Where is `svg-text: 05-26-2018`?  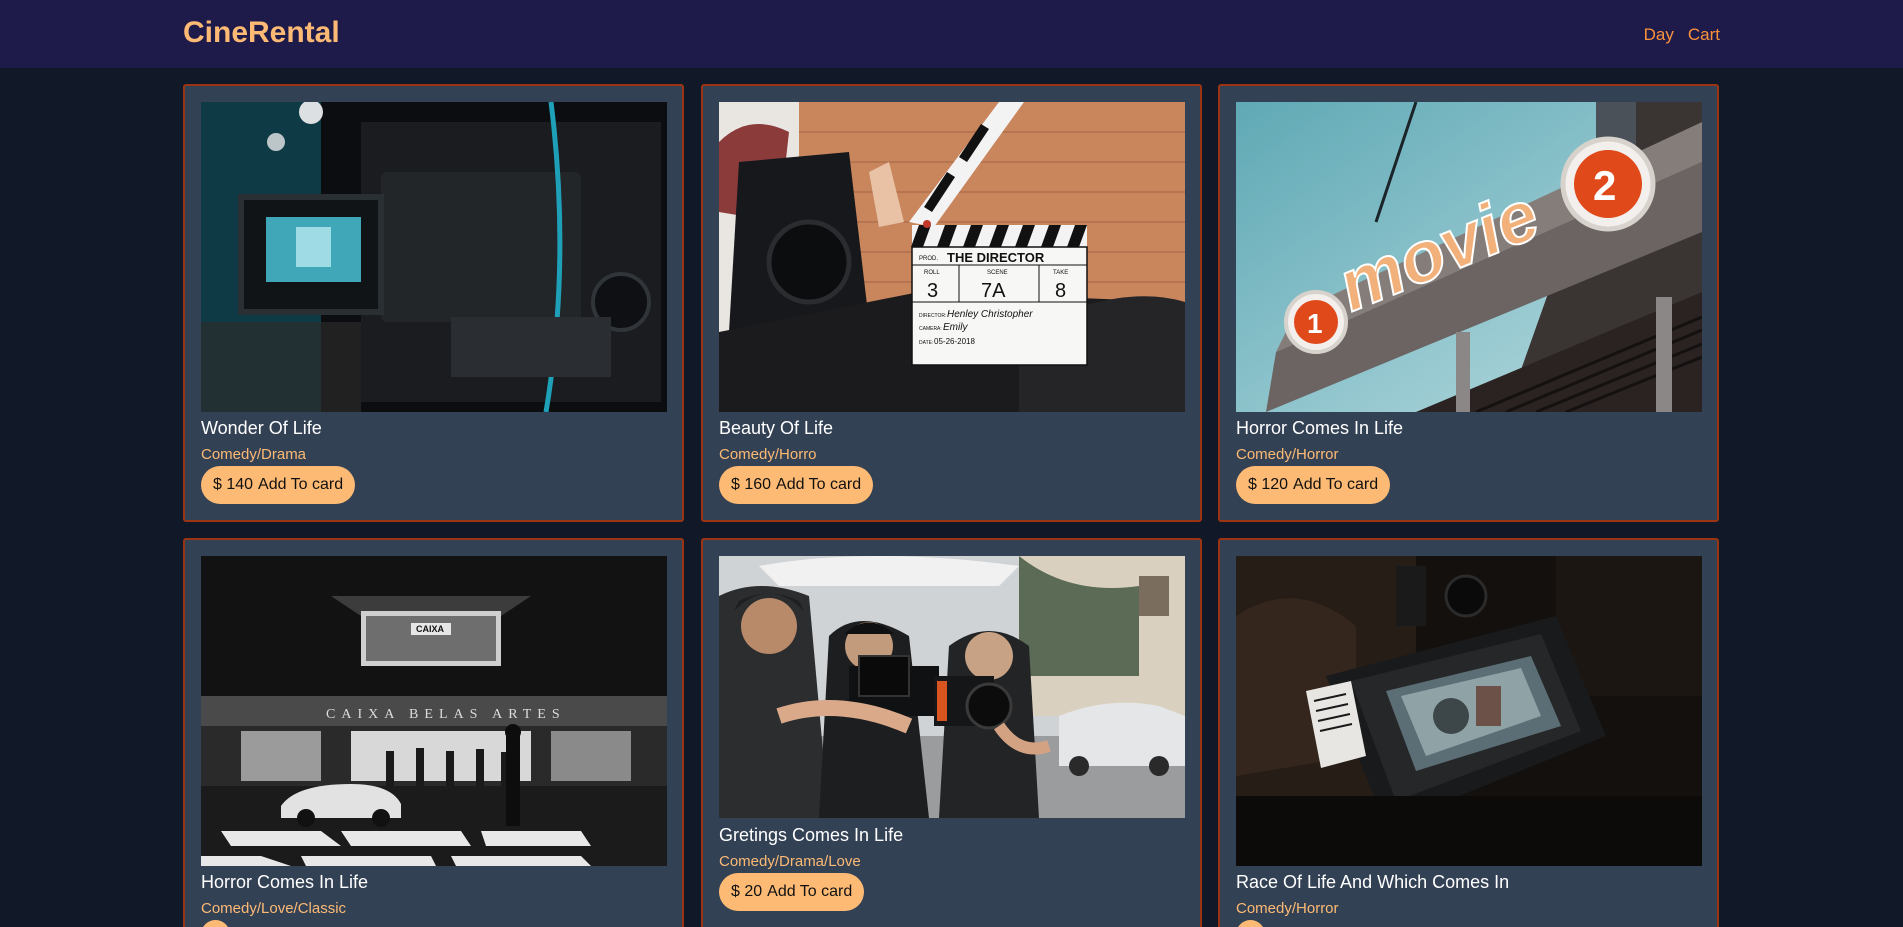 svg-text: 05-26-2018 is located at coordinates (954, 341).